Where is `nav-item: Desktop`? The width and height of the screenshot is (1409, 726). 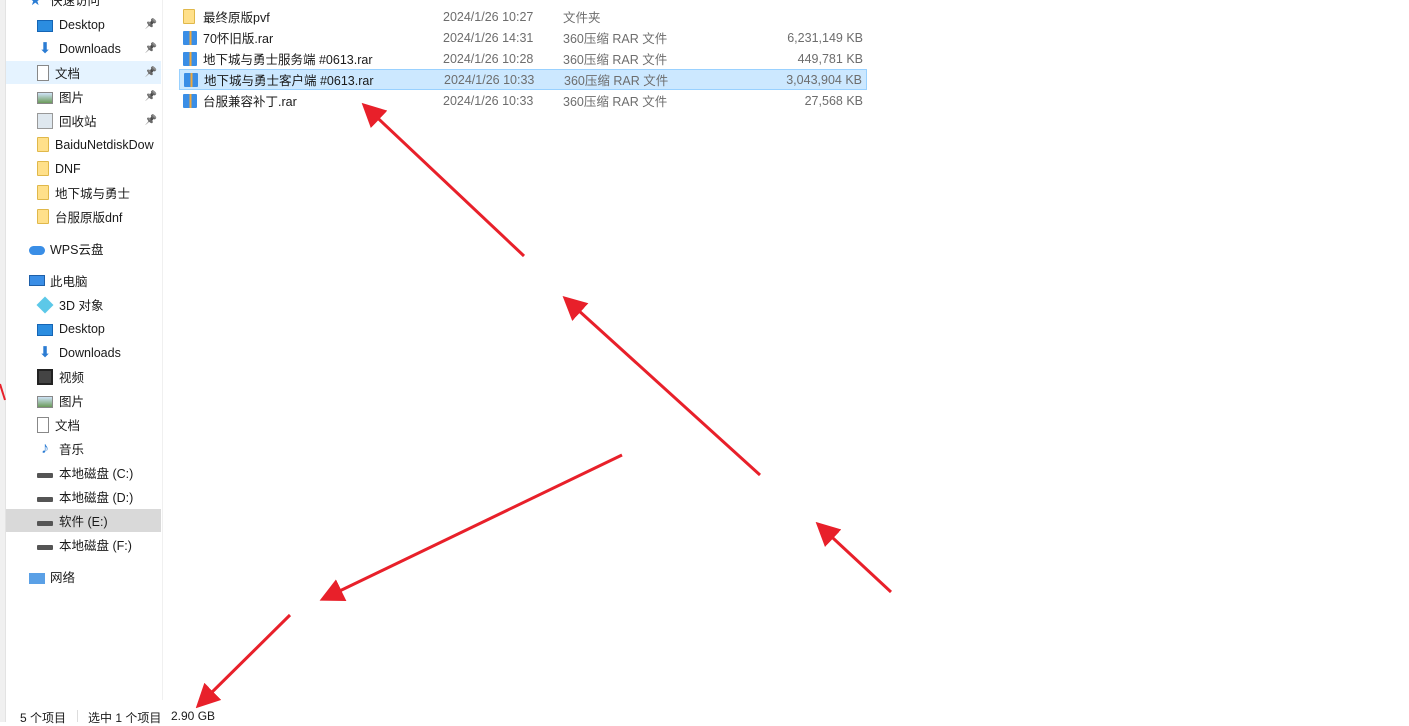
nav-item: Desktop is located at coordinates (83, 328).